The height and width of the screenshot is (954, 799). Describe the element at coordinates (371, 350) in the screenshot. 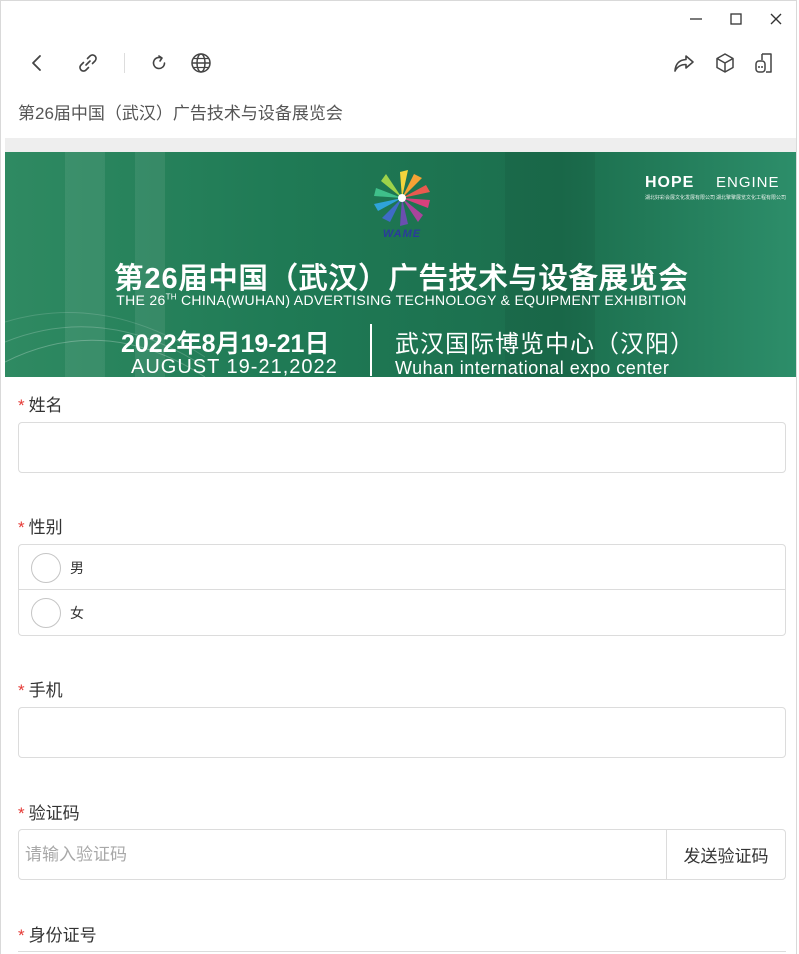

I see `banner-divider` at that location.